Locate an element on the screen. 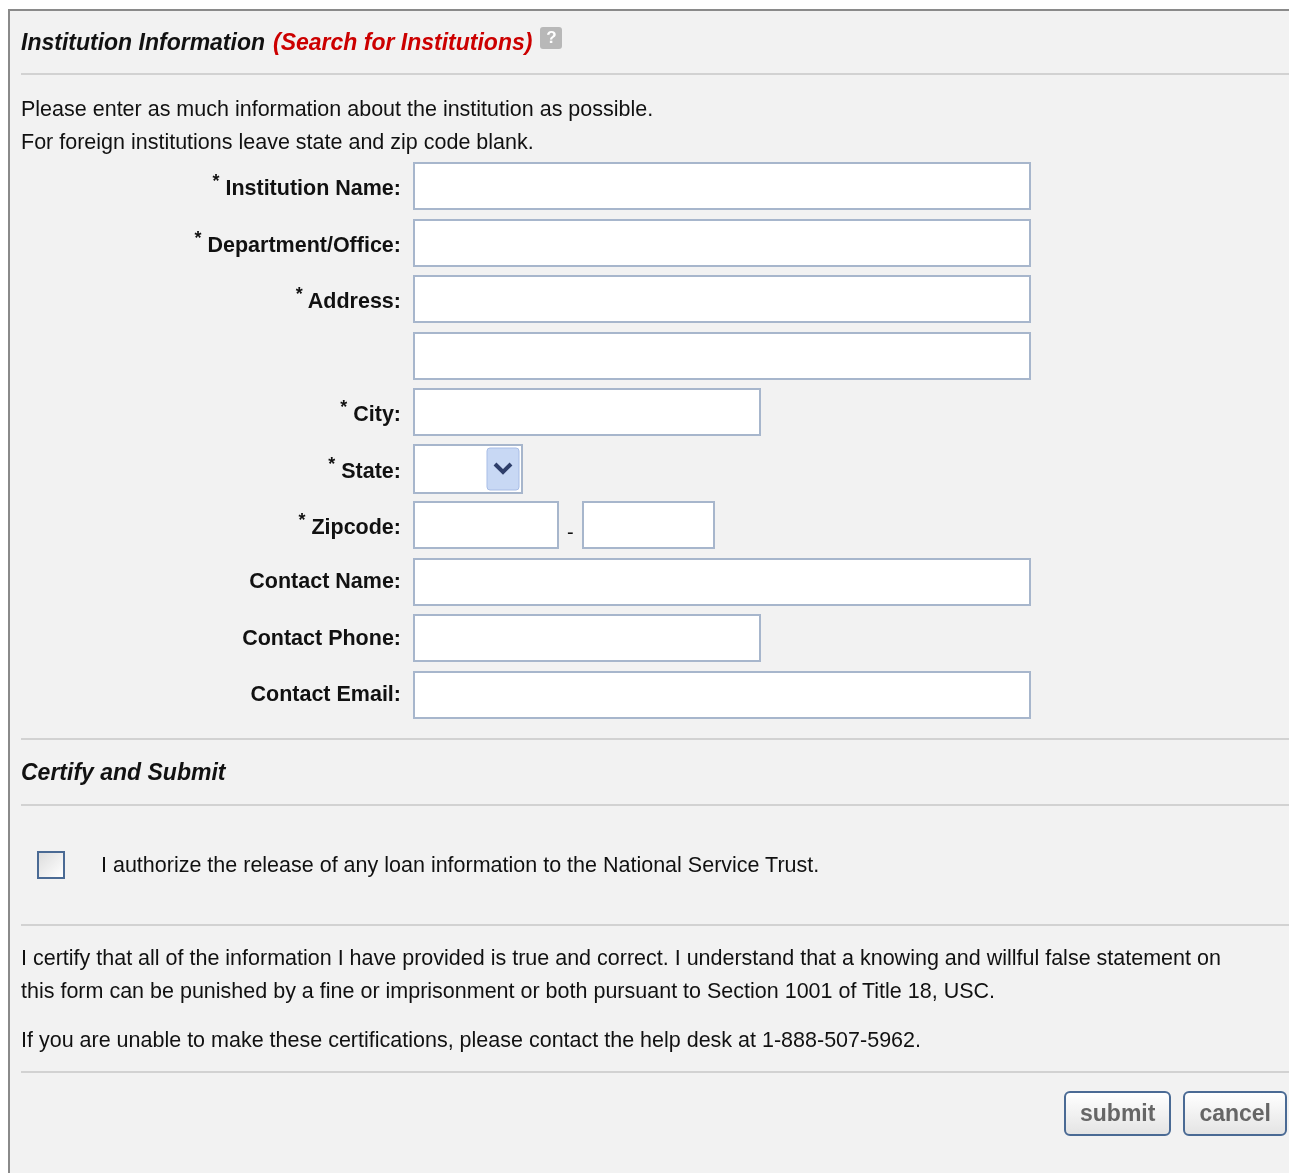 This screenshot has height=1173, width=1289. zip-field is located at coordinates (486, 525).